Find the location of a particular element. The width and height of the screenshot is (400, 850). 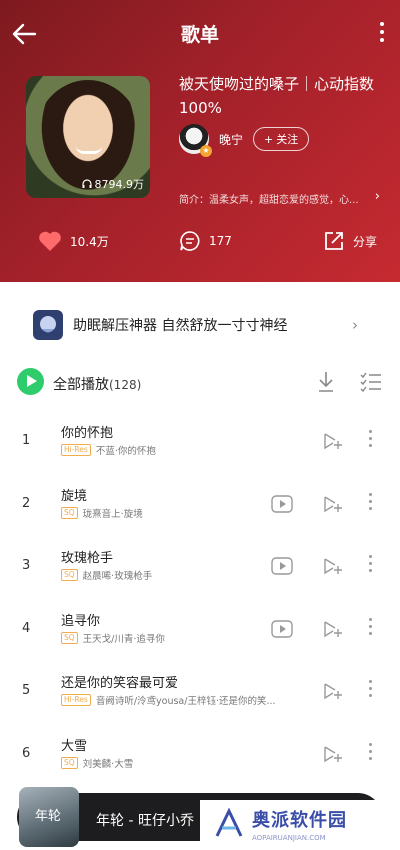

sleep-app-icon is located at coordinates (48, 325).